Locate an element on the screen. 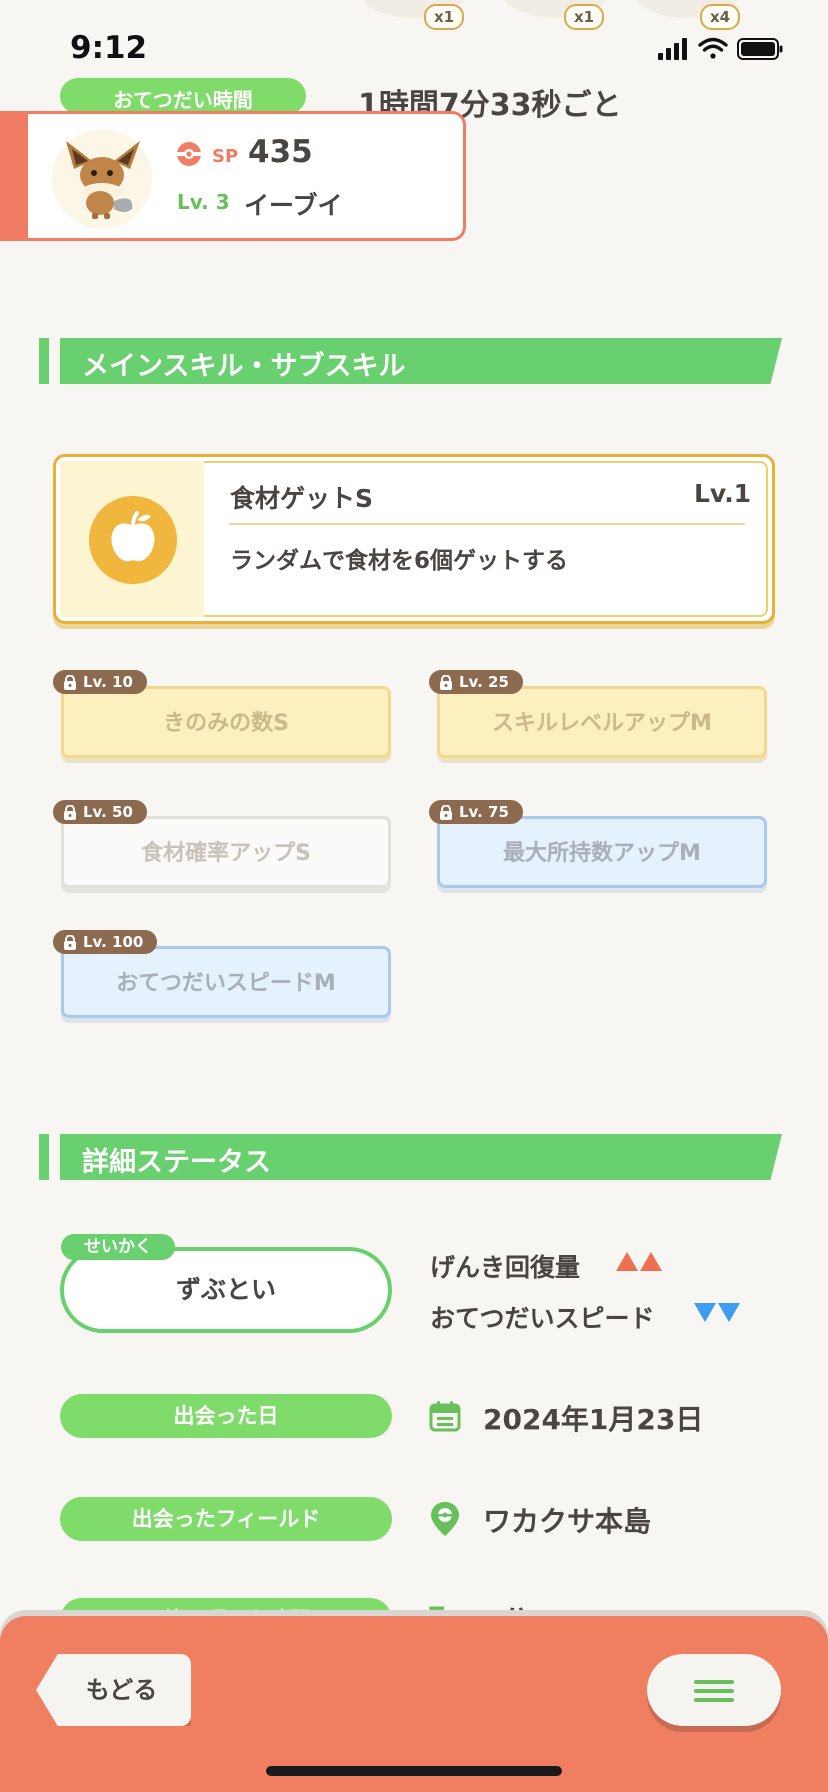 The image size is (828, 1792). main-skill-name: 食材ゲットS is located at coordinates (302, 498).